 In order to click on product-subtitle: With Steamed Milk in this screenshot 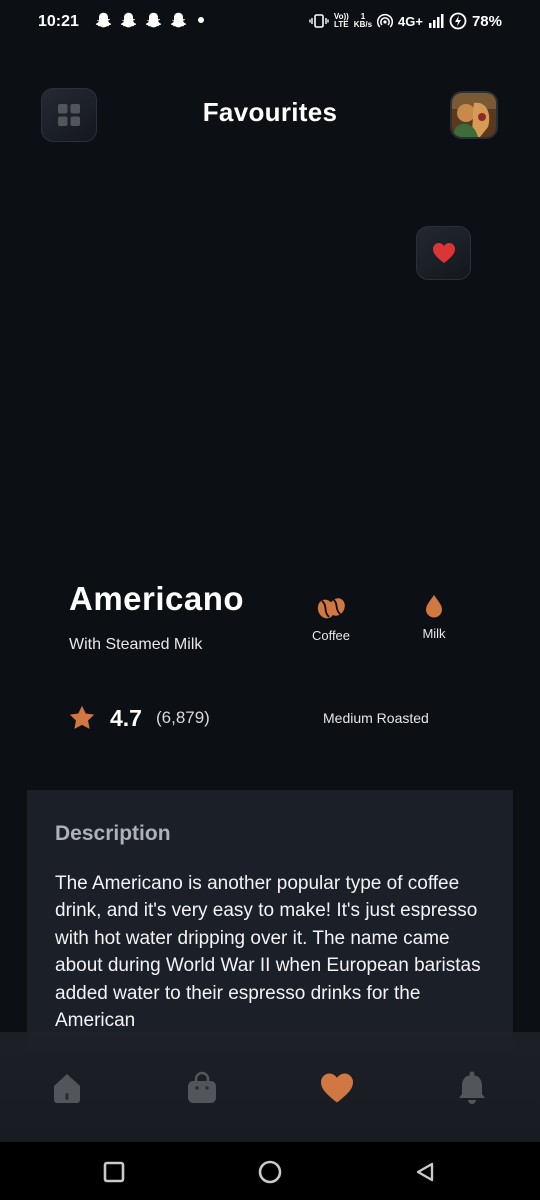, I will do `click(136, 644)`.